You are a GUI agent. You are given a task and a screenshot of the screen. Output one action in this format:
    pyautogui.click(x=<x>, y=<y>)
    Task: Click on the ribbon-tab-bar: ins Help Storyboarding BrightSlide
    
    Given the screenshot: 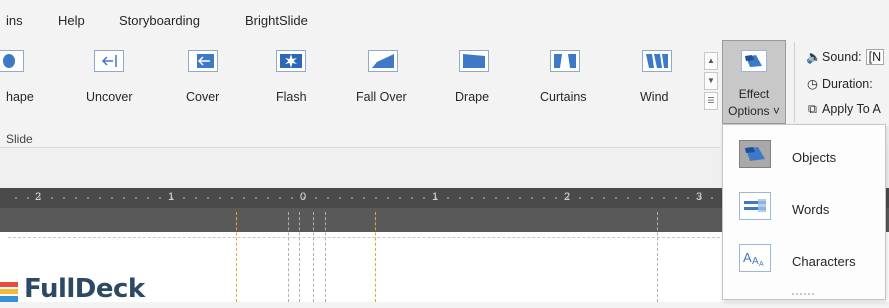 What is the action you would take?
    pyautogui.click(x=444, y=18)
    